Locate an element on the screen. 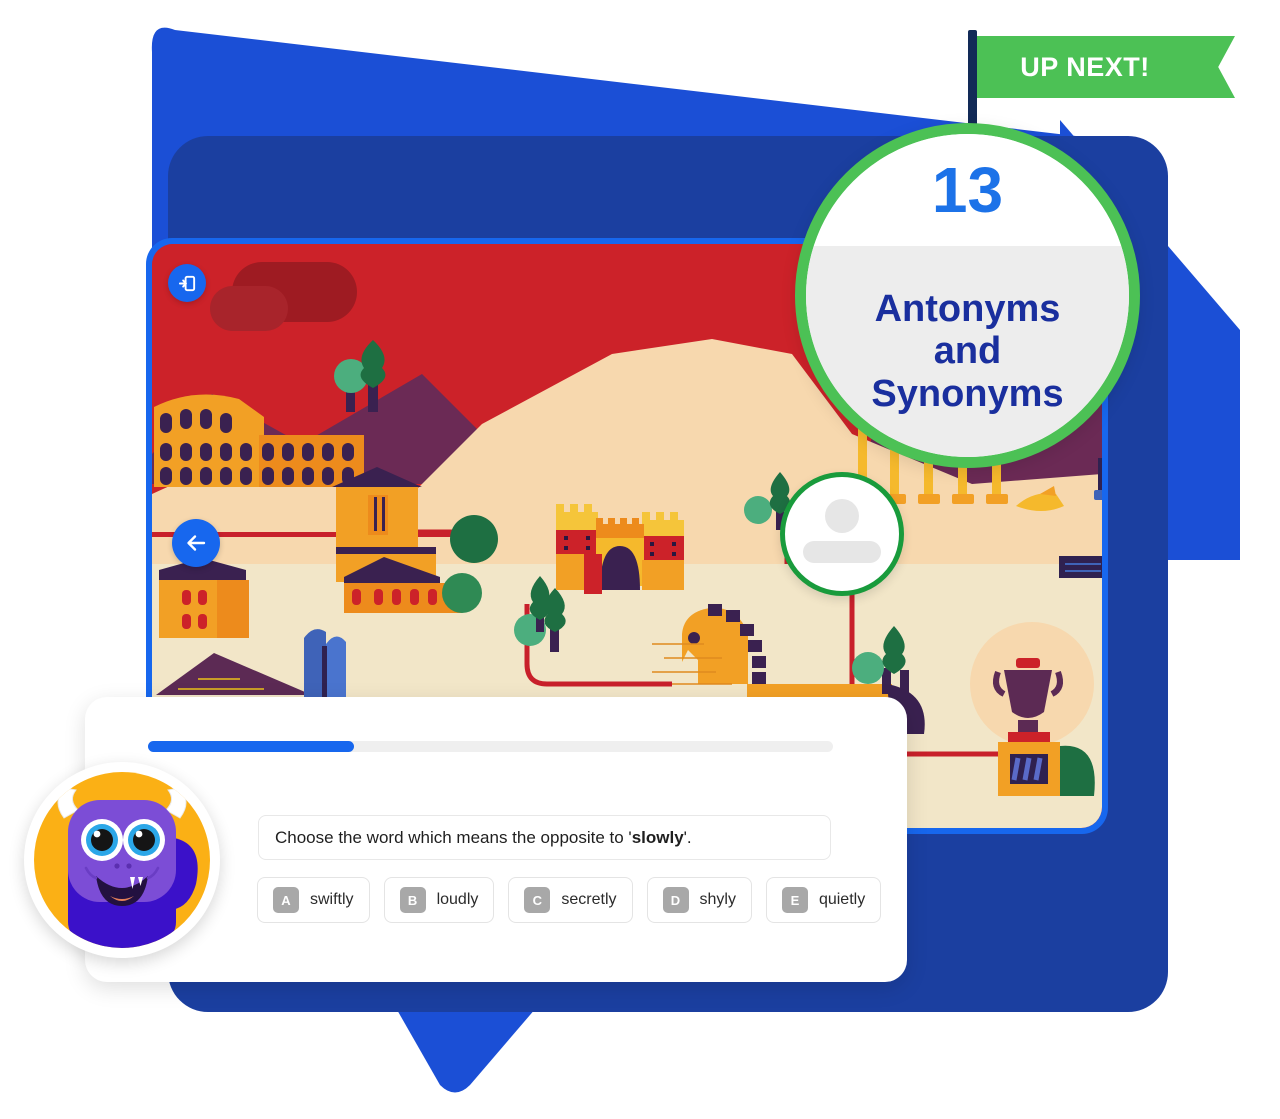 This screenshot has width=1280, height=1119. lesson-number: 13 is located at coordinates (967, 190).